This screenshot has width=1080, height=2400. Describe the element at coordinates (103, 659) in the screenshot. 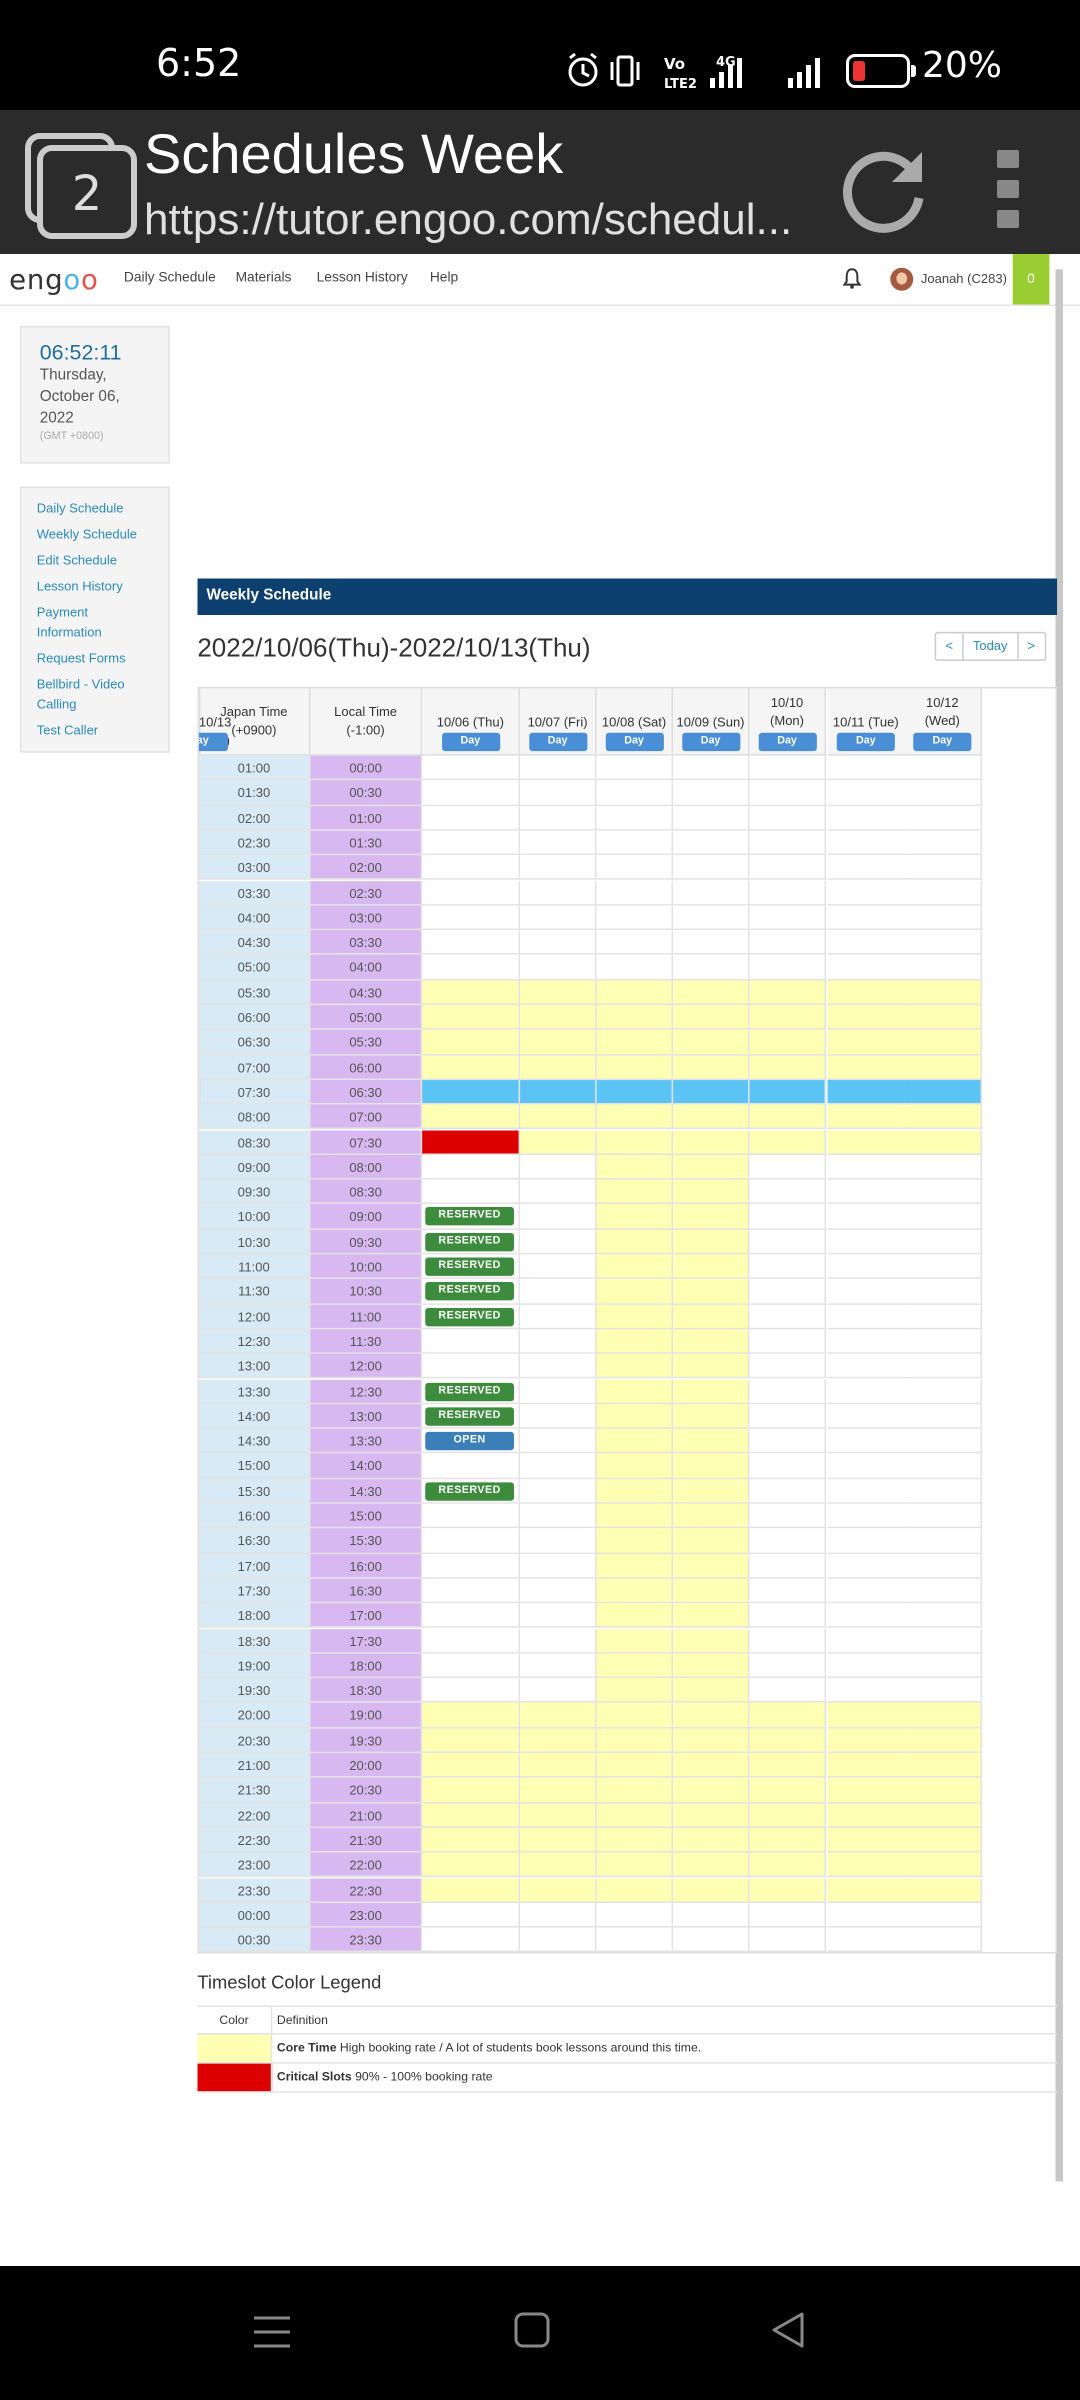

I see `sidebar-item-request-forms: Request Forms` at that location.